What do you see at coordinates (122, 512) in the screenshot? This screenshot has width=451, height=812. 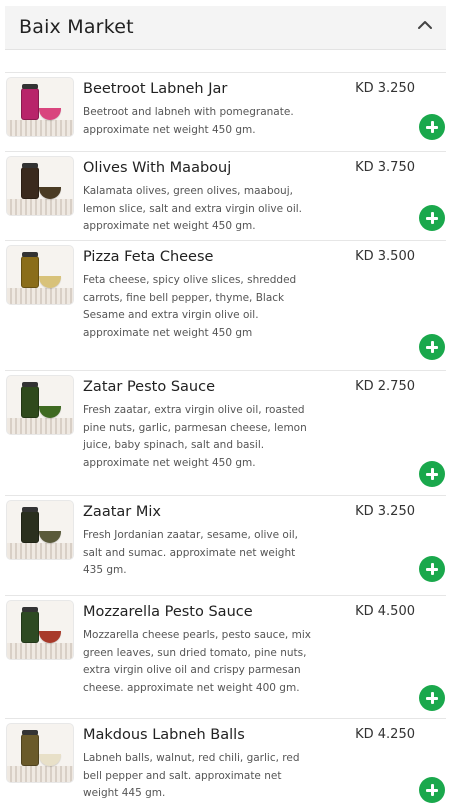 I see `product-name: Zaatar Mix` at bounding box center [122, 512].